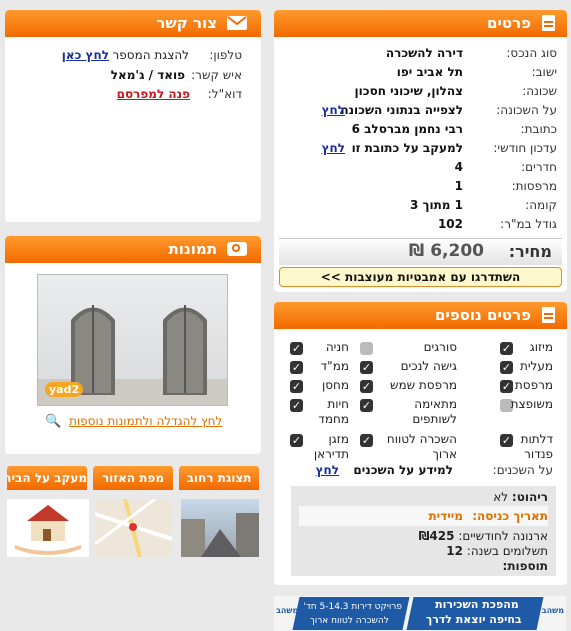 The image size is (571, 631). What do you see at coordinates (327, 470) in the screenshot?
I see `tenants-link: לחץ` at bounding box center [327, 470].